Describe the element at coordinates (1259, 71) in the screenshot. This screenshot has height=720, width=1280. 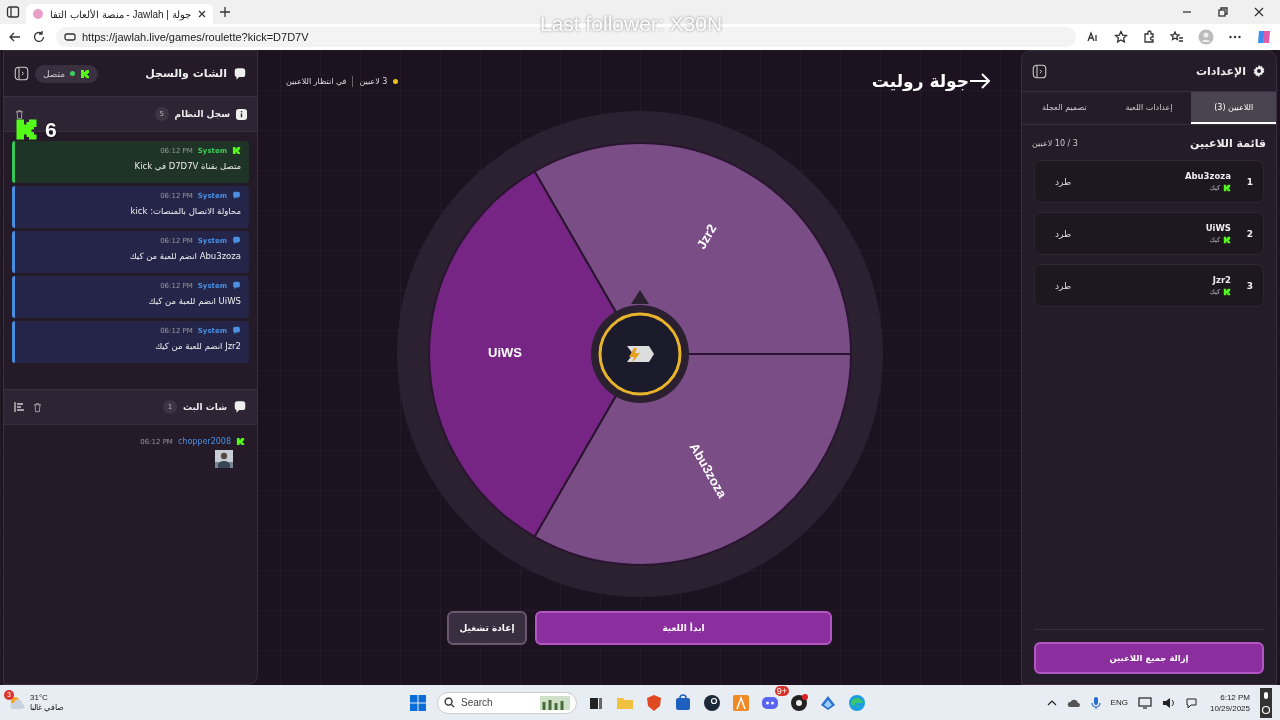
I see `settings-icon` at that location.